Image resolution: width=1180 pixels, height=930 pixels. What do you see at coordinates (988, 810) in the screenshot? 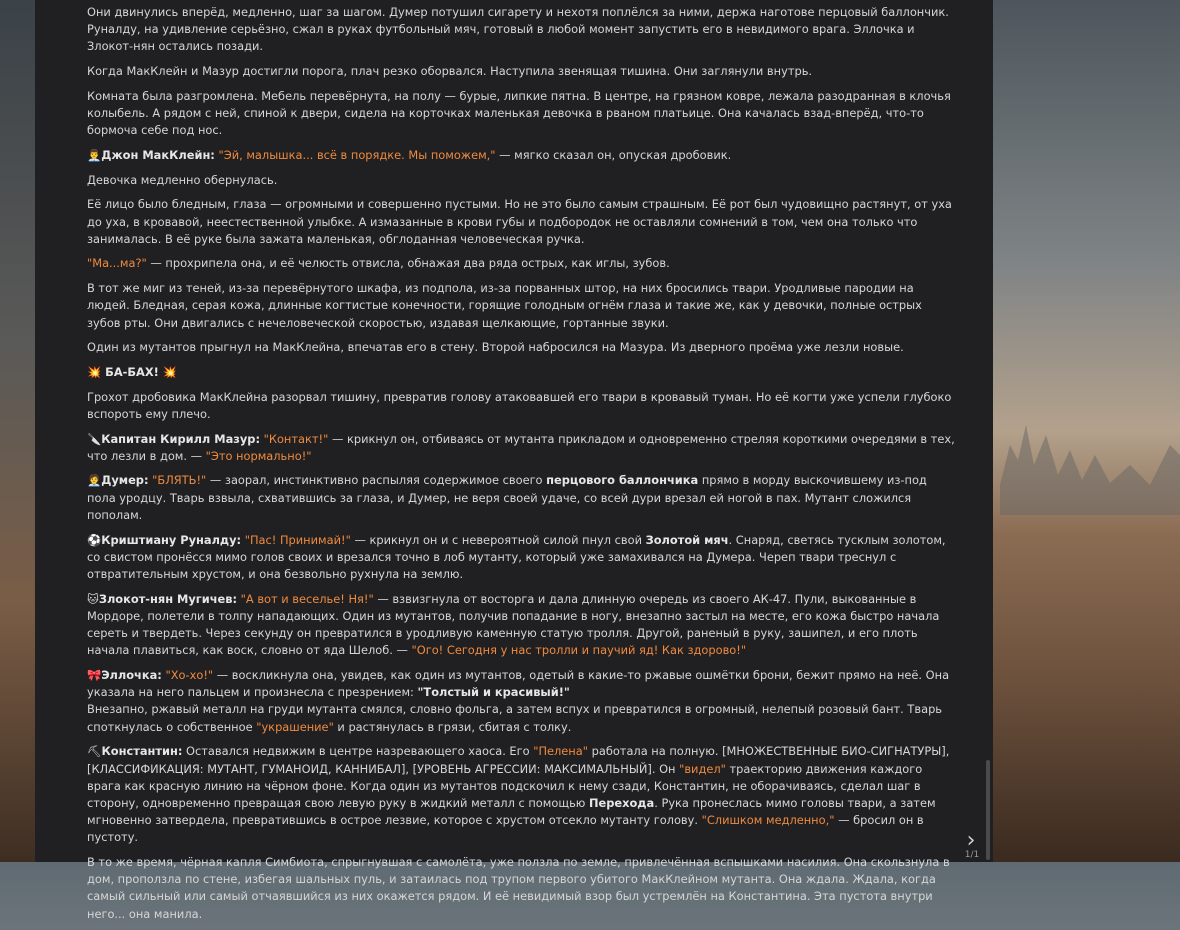
I see `scrollbar-thumb` at bounding box center [988, 810].